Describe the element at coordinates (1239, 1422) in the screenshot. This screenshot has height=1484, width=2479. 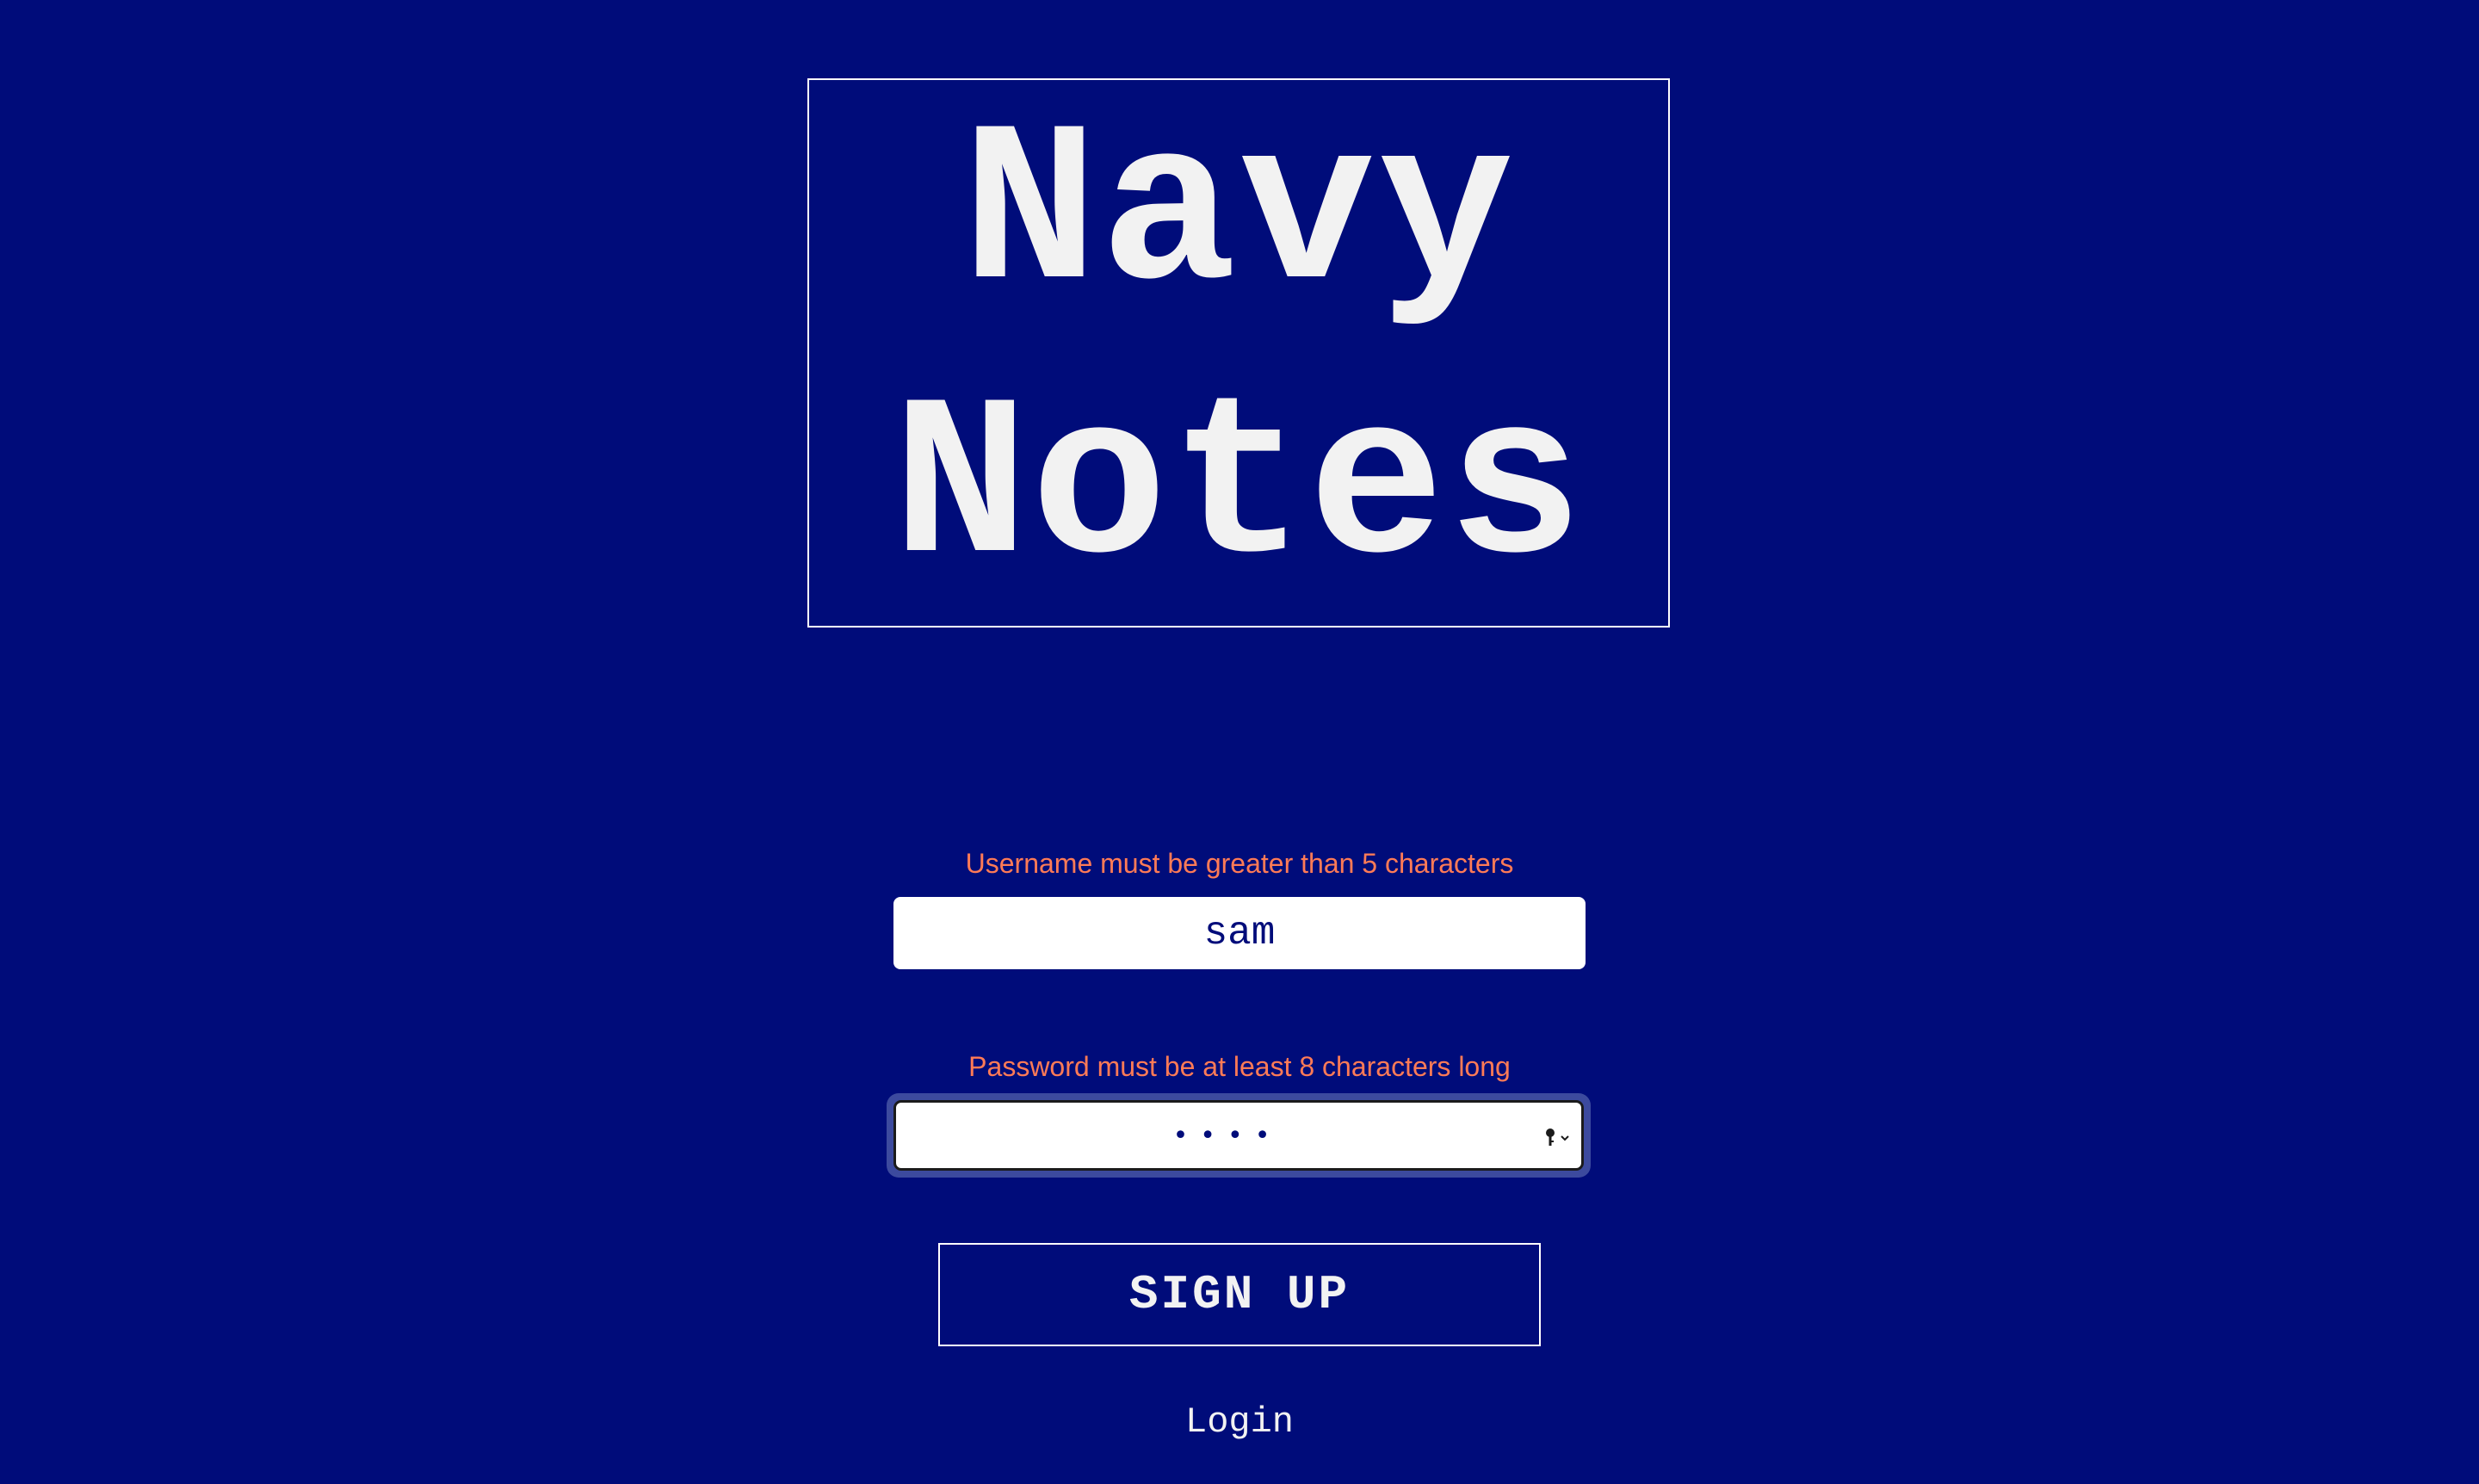
I see `login-link: Login` at that location.